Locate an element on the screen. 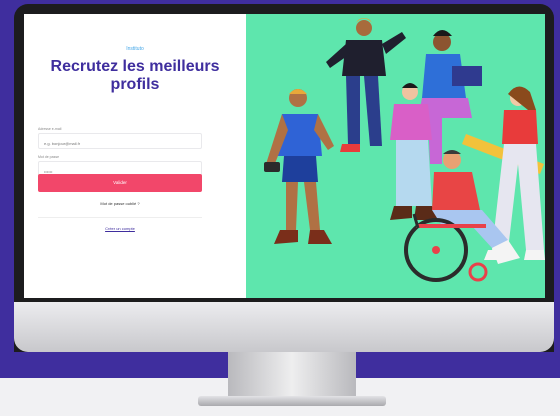  monitor-stand-neck is located at coordinates (292, 375).